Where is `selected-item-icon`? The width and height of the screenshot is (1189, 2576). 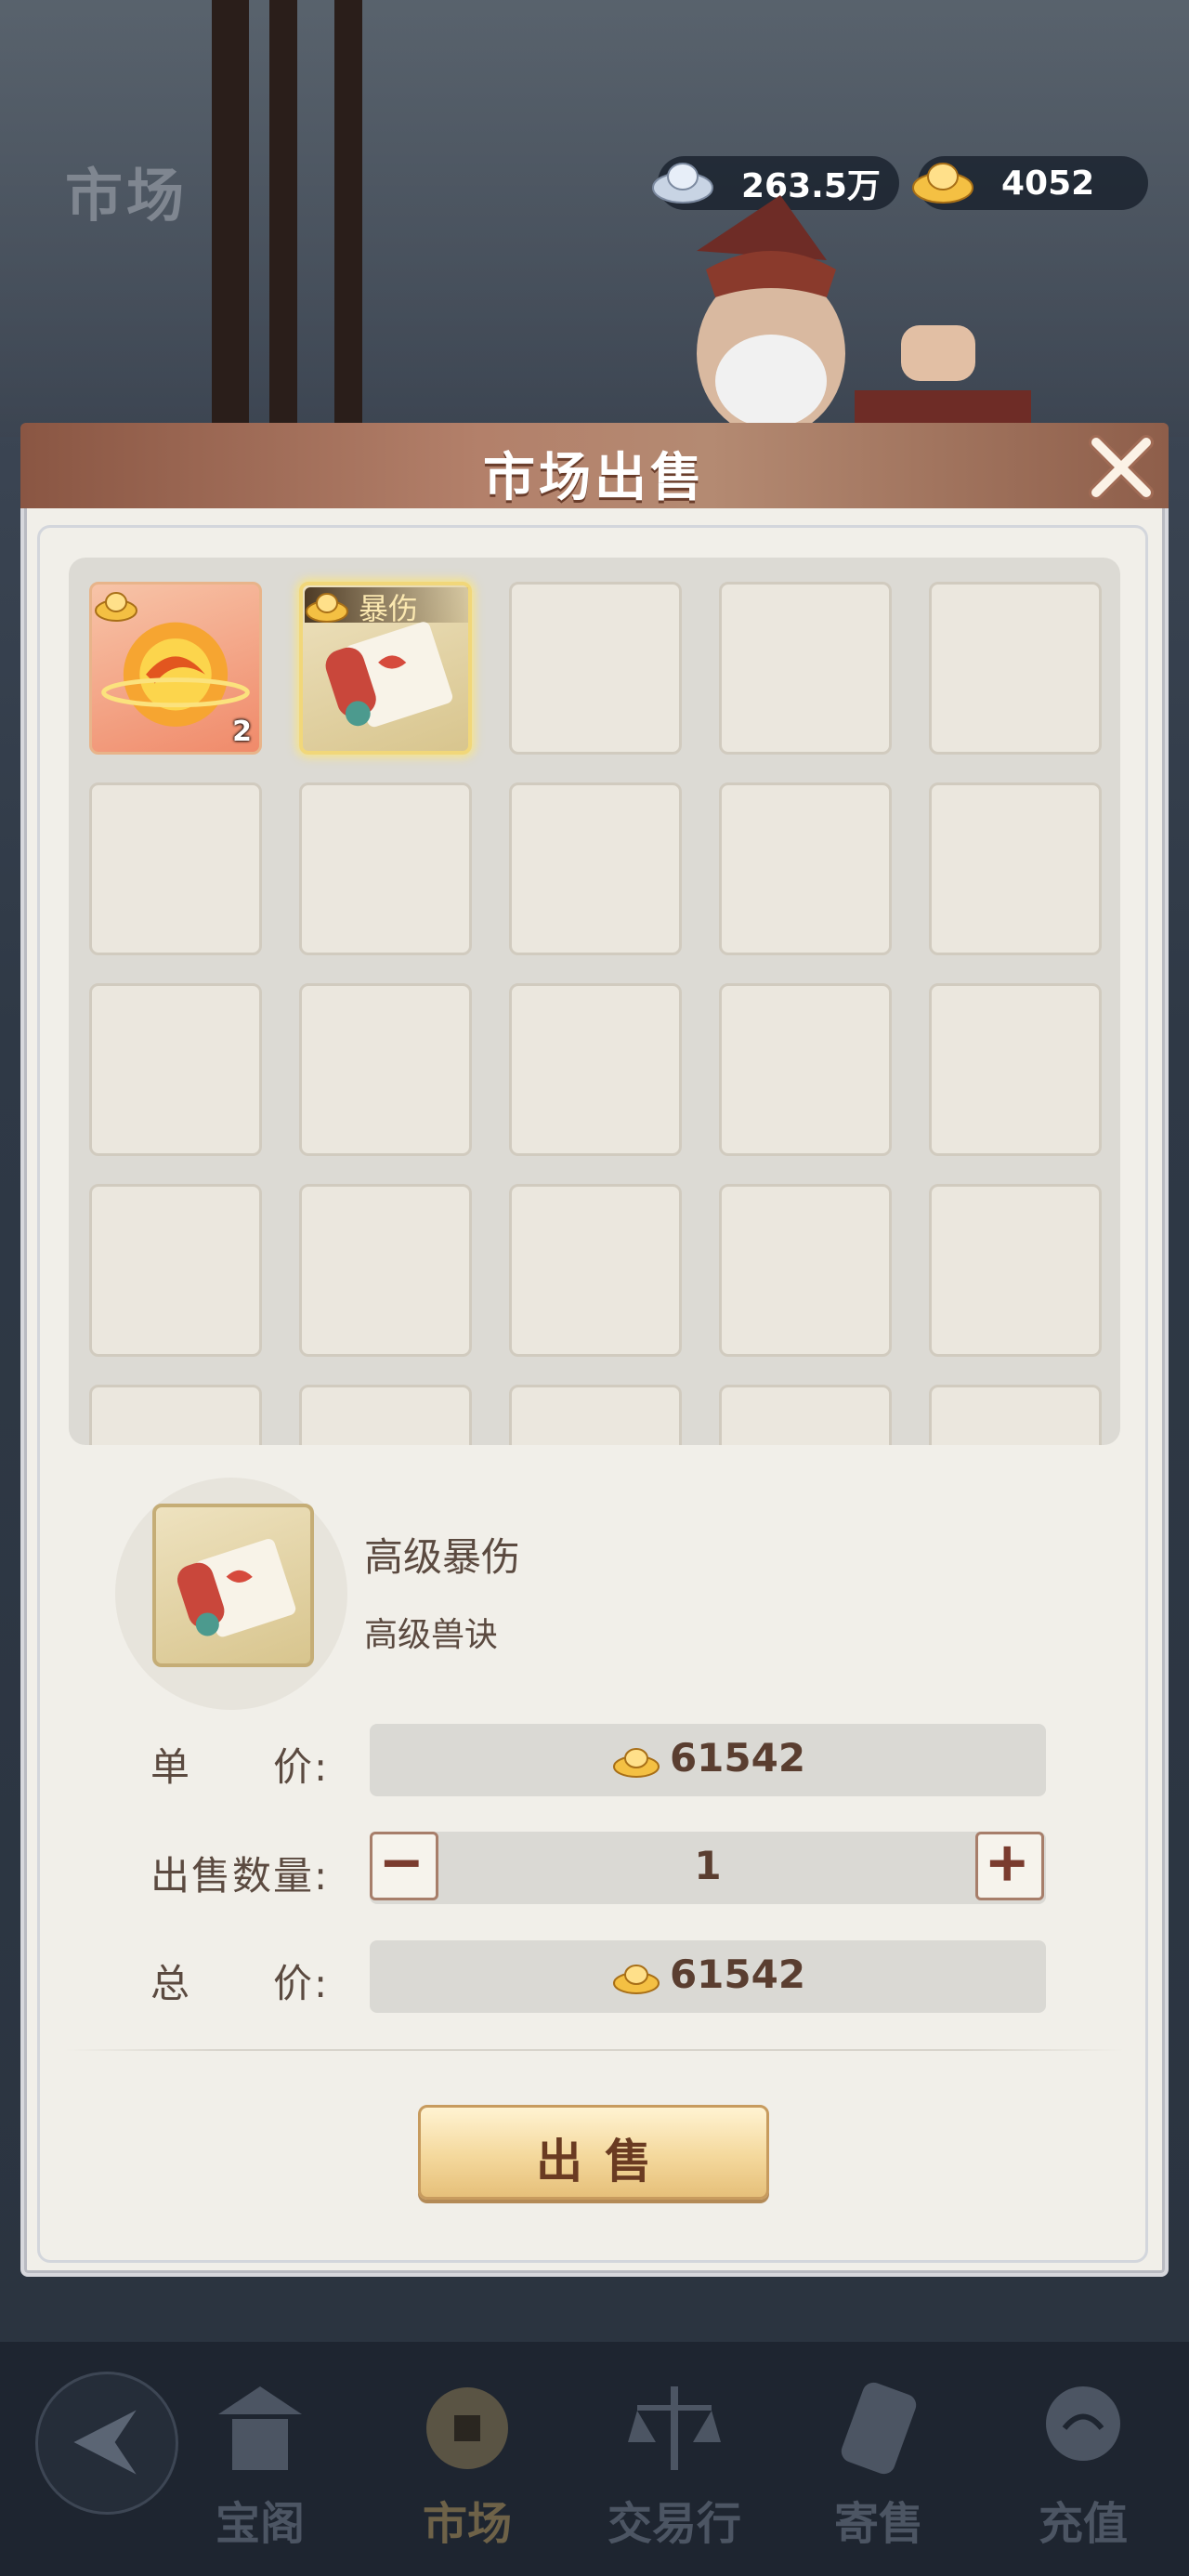
selected-item-icon is located at coordinates (233, 1585).